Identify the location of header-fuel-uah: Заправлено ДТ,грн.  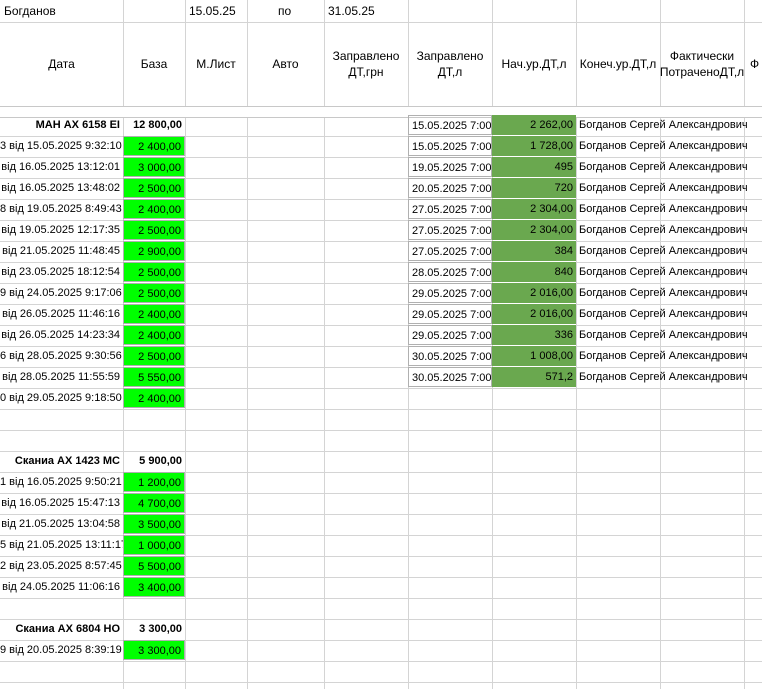
(366, 64).